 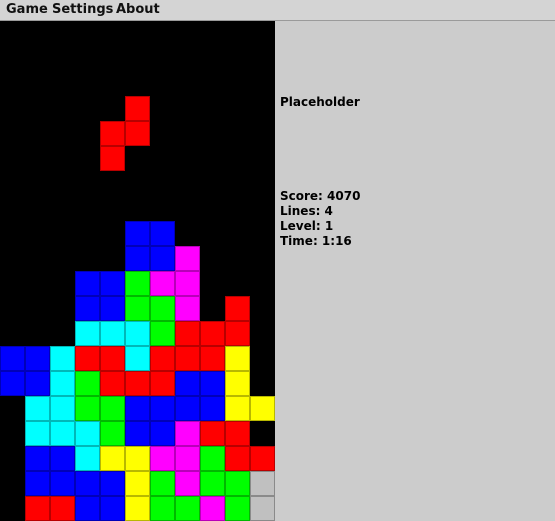 What do you see at coordinates (277, 10) in the screenshot?
I see `menu-bar: Game Settings About` at bounding box center [277, 10].